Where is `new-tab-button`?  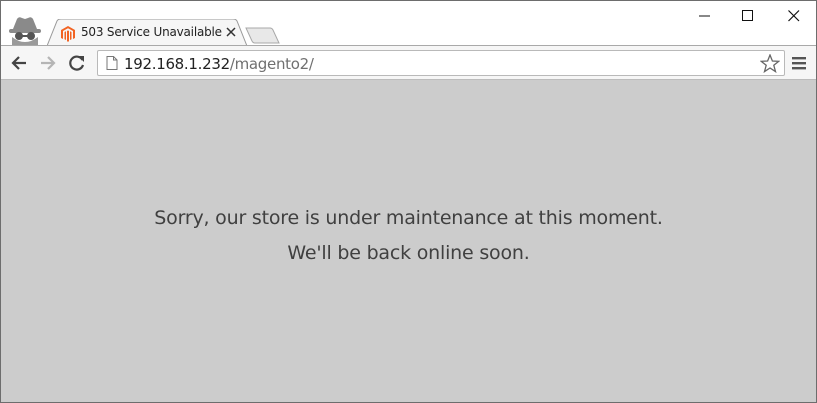 new-tab-button is located at coordinates (263, 35).